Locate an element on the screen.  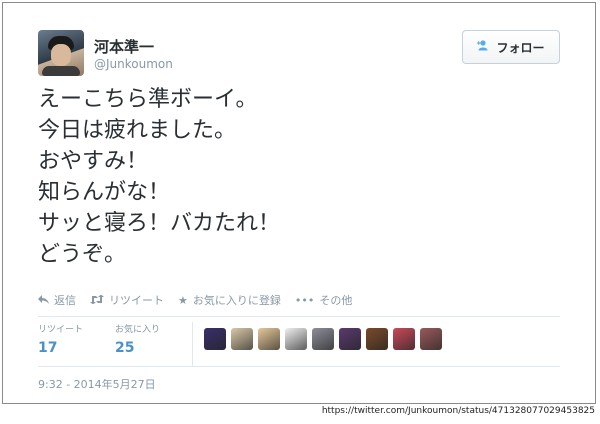
avatar-shirt is located at coordinates (61, 71).